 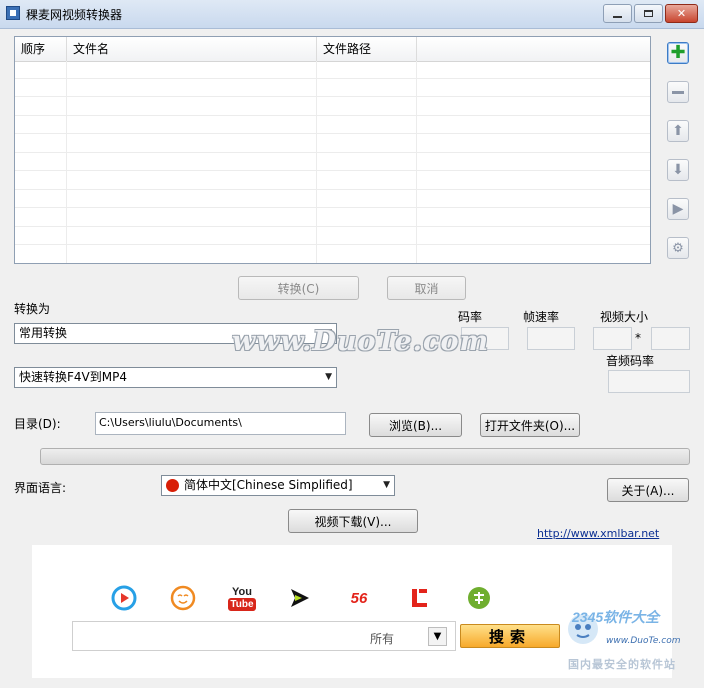 What do you see at coordinates (365, 456) in the screenshot?
I see `progress-bar` at bounding box center [365, 456].